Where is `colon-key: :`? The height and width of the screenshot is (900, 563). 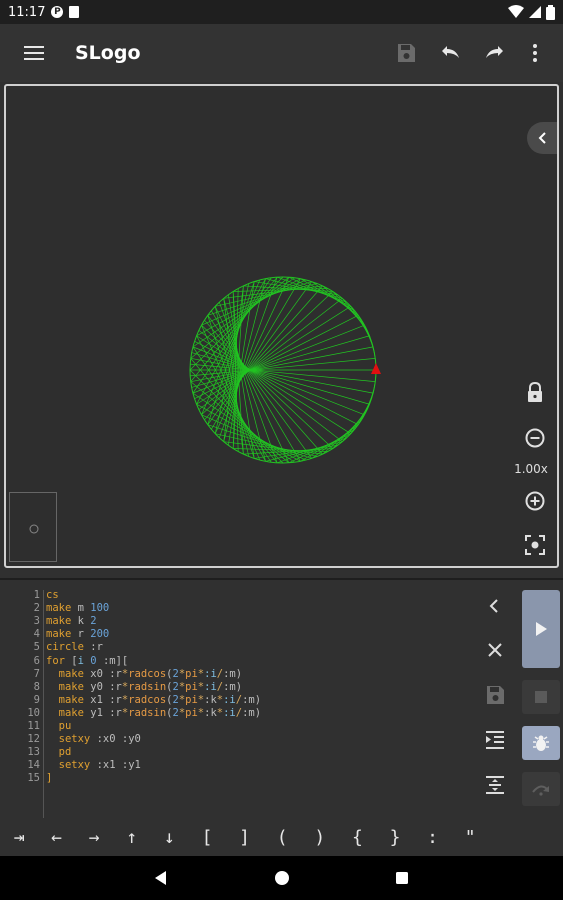 colon-key: : is located at coordinates (433, 837).